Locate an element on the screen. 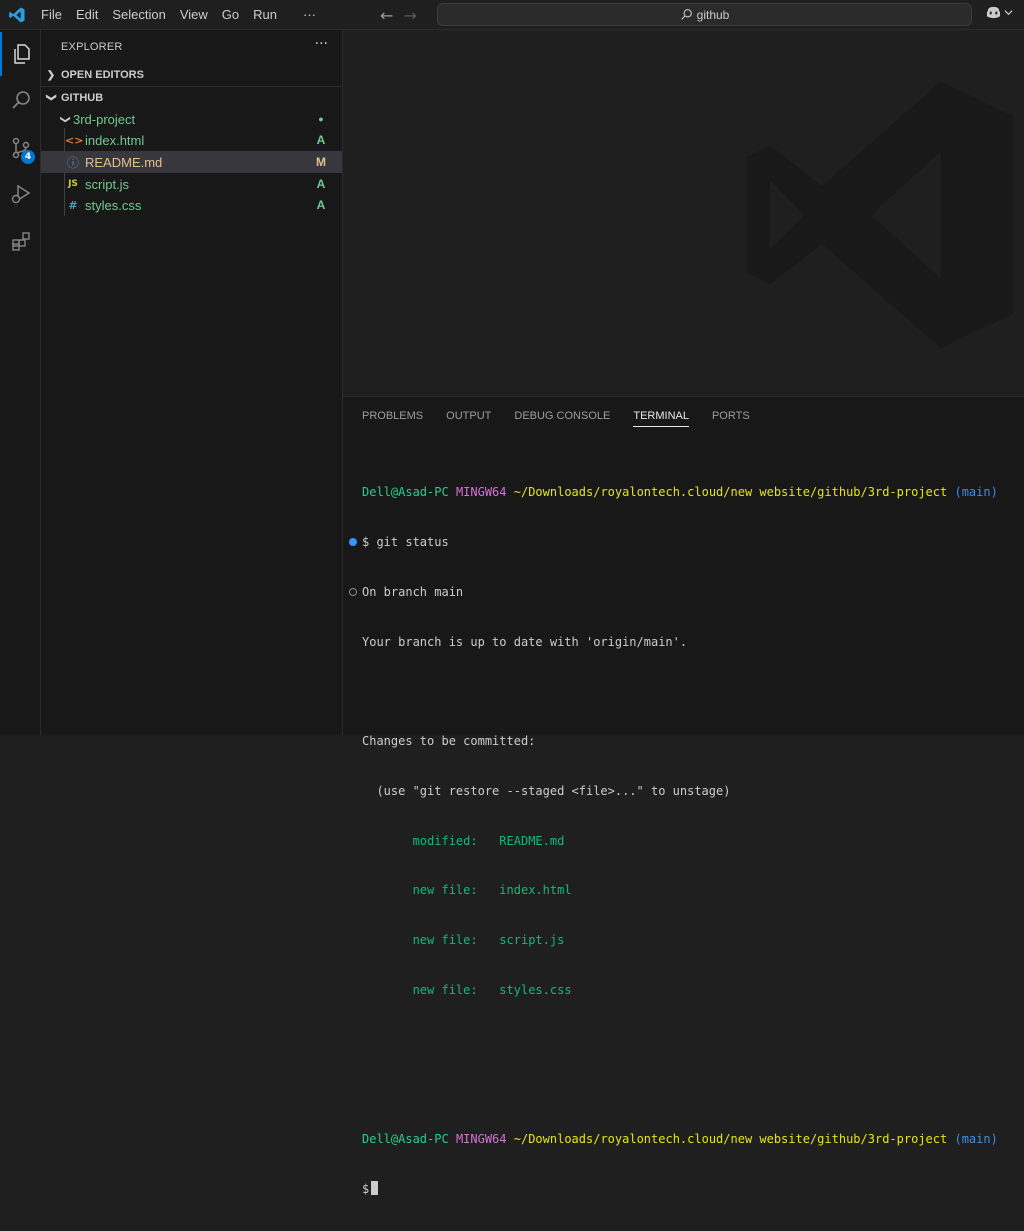 The height and width of the screenshot is (1231, 1024). output-line: Changes to be committed: is located at coordinates (680, 741).